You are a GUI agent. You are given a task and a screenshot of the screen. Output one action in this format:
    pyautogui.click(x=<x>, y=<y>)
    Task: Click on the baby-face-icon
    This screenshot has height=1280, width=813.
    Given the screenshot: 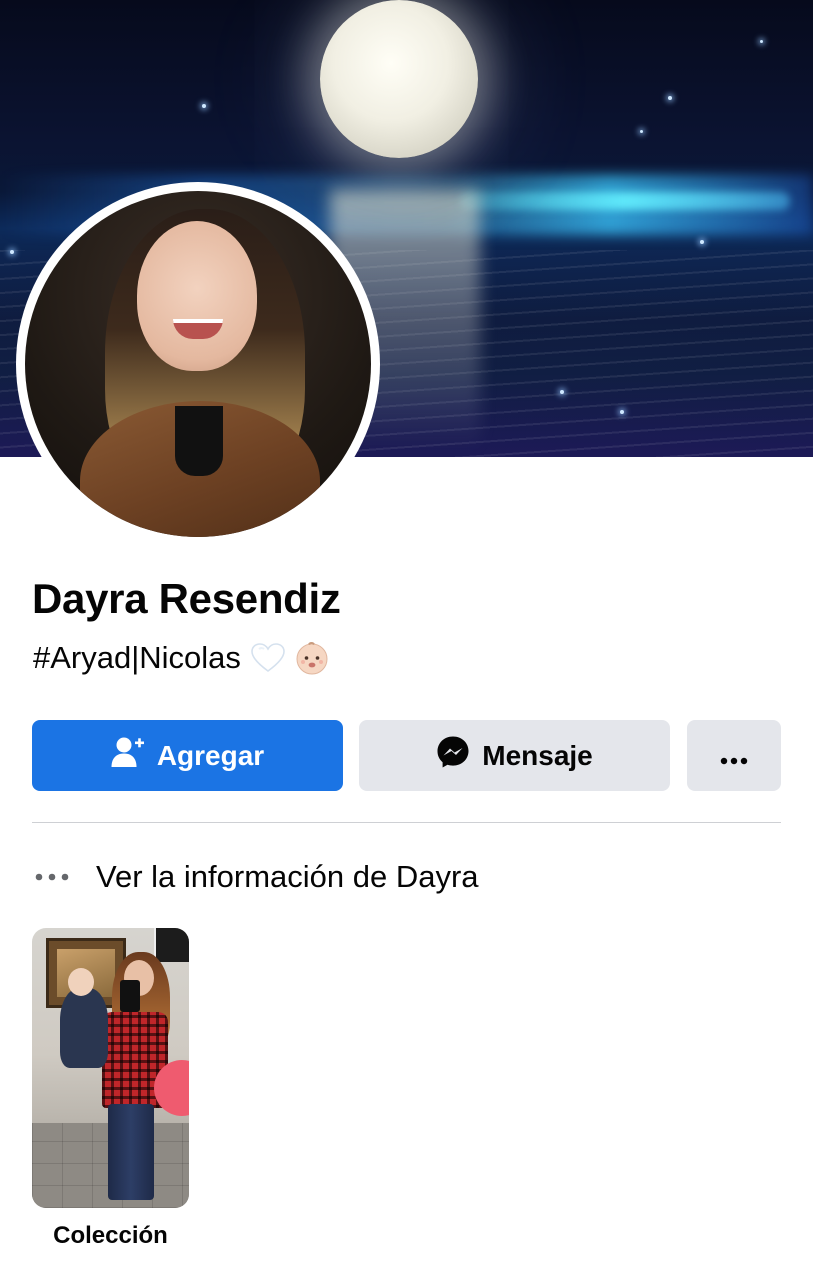 What is the action you would take?
    pyautogui.click(x=312, y=658)
    